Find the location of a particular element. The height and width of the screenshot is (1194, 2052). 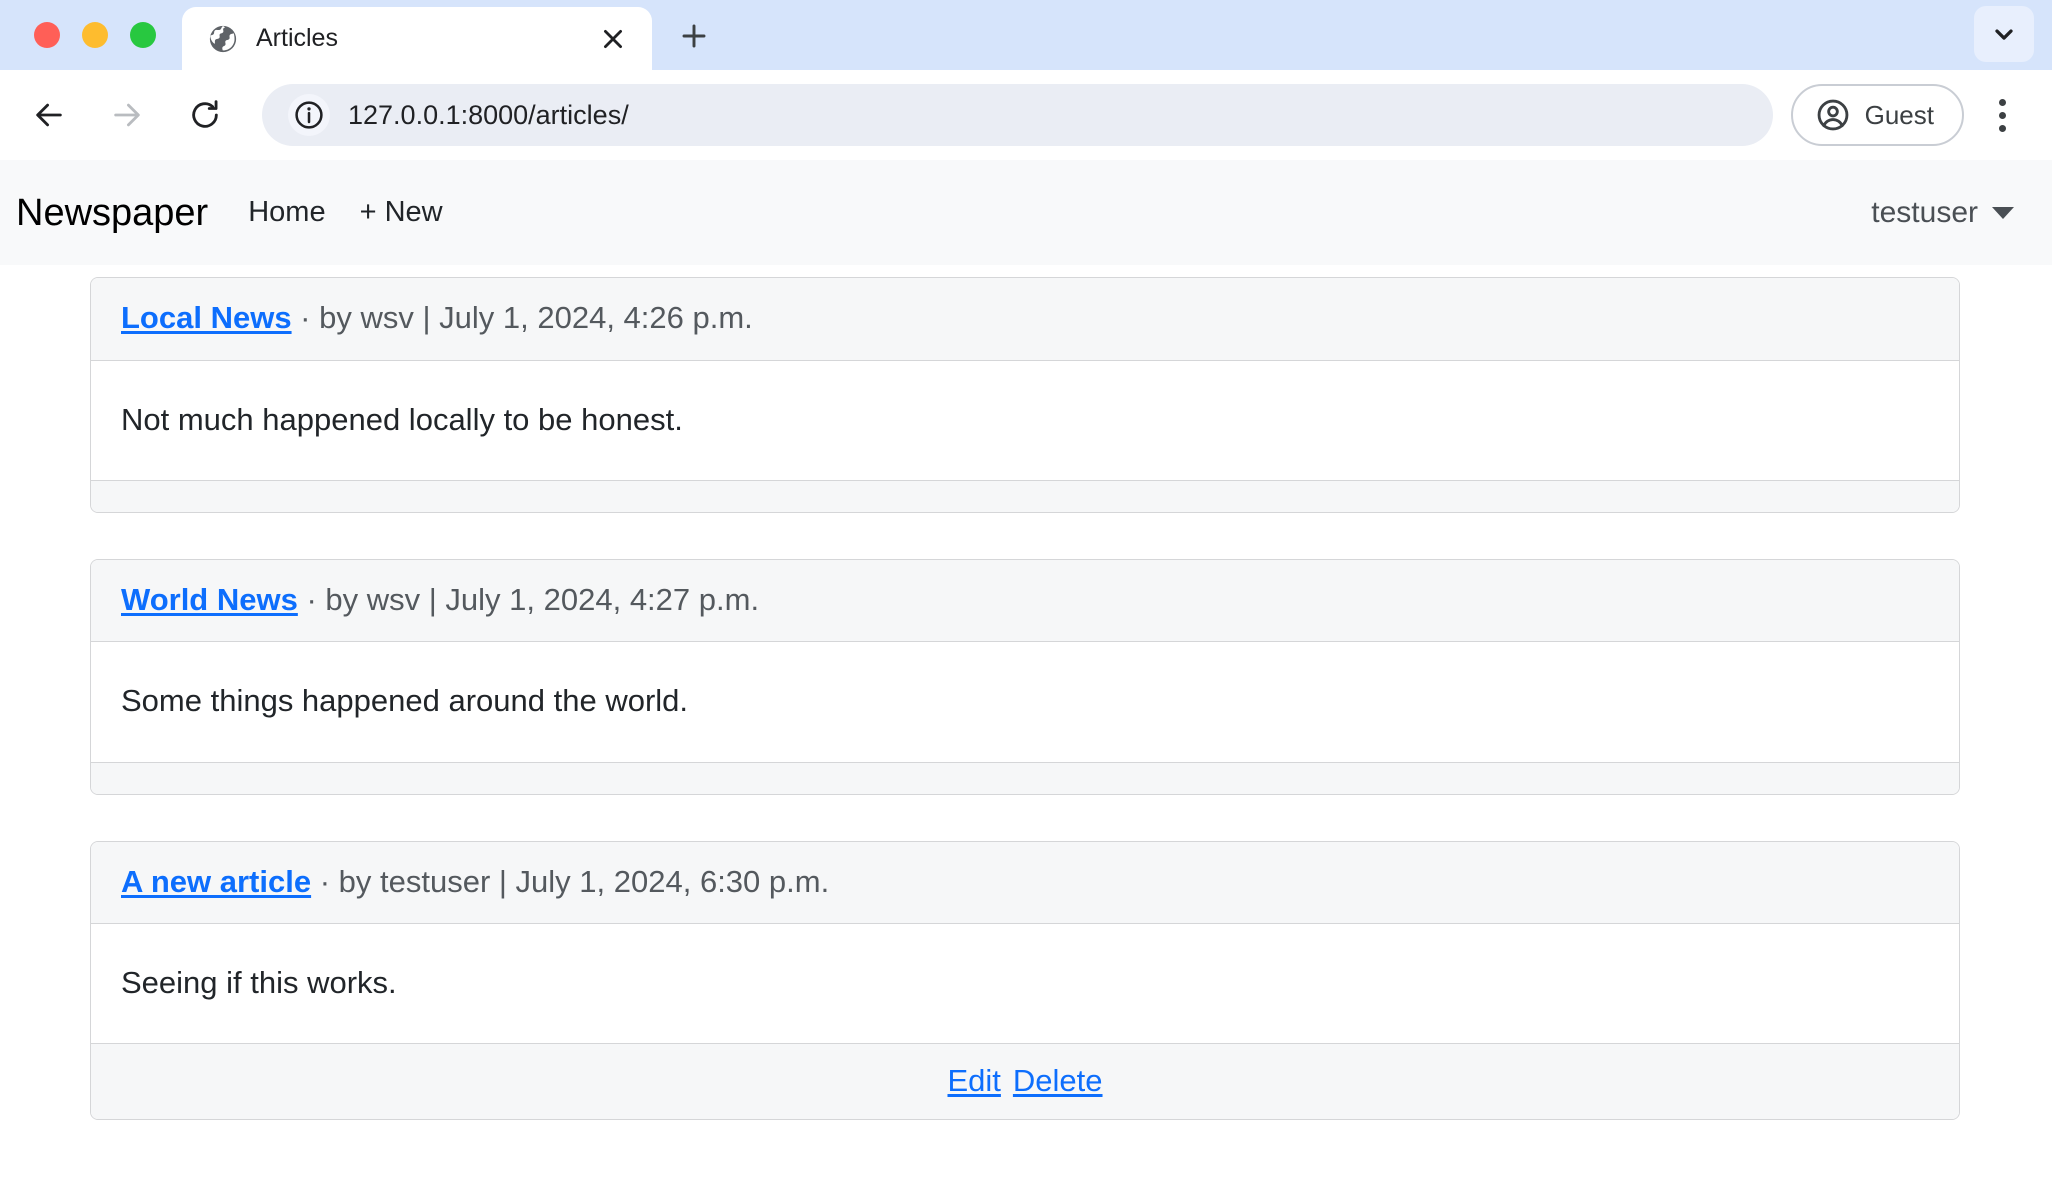

article-meta: by wsv | July 1, 2024, 4:27 p.m. is located at coordinates (542, 599).